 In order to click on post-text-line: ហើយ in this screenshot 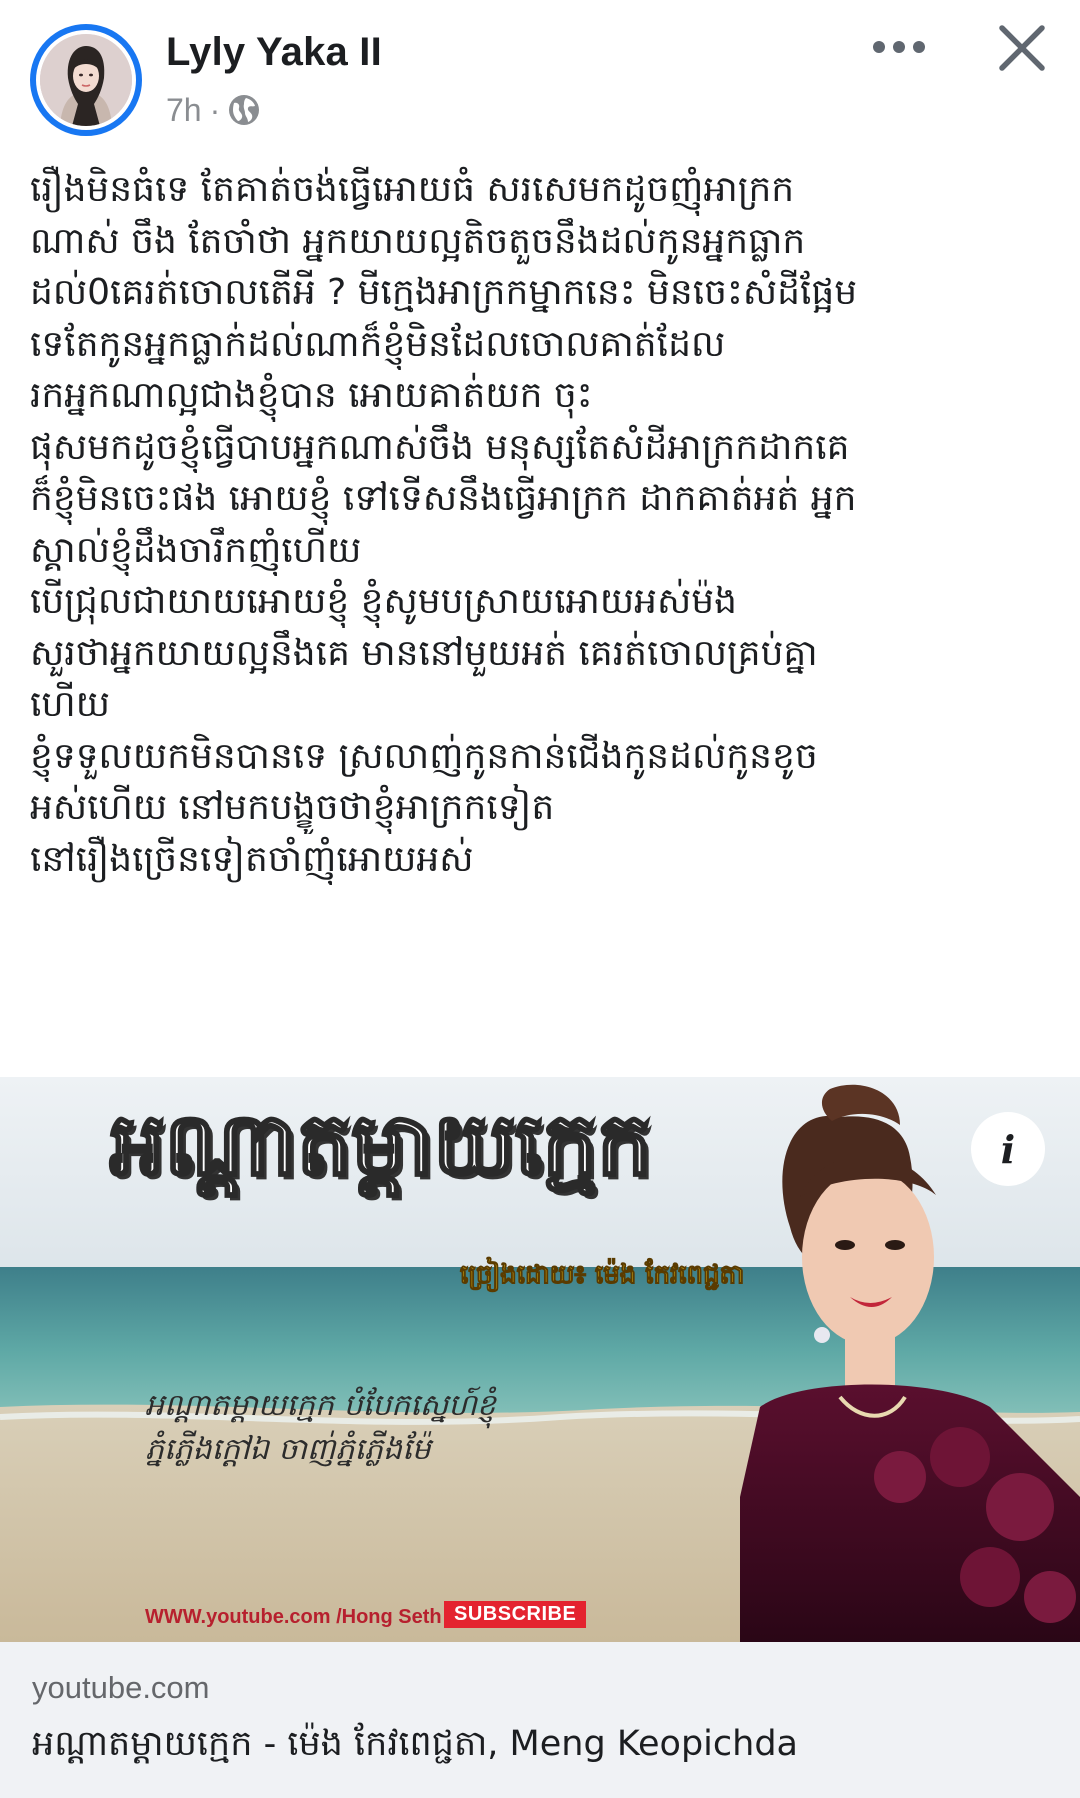, I will do `click(70, 704)`.